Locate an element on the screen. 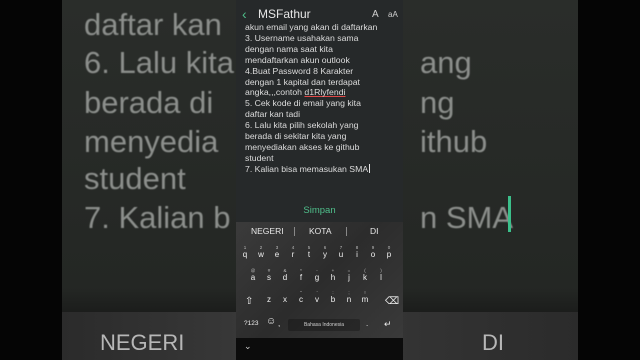 Image resolution: width=640 pixels, height=360 pixels. key-label: u is located at coordinates (341, 254).